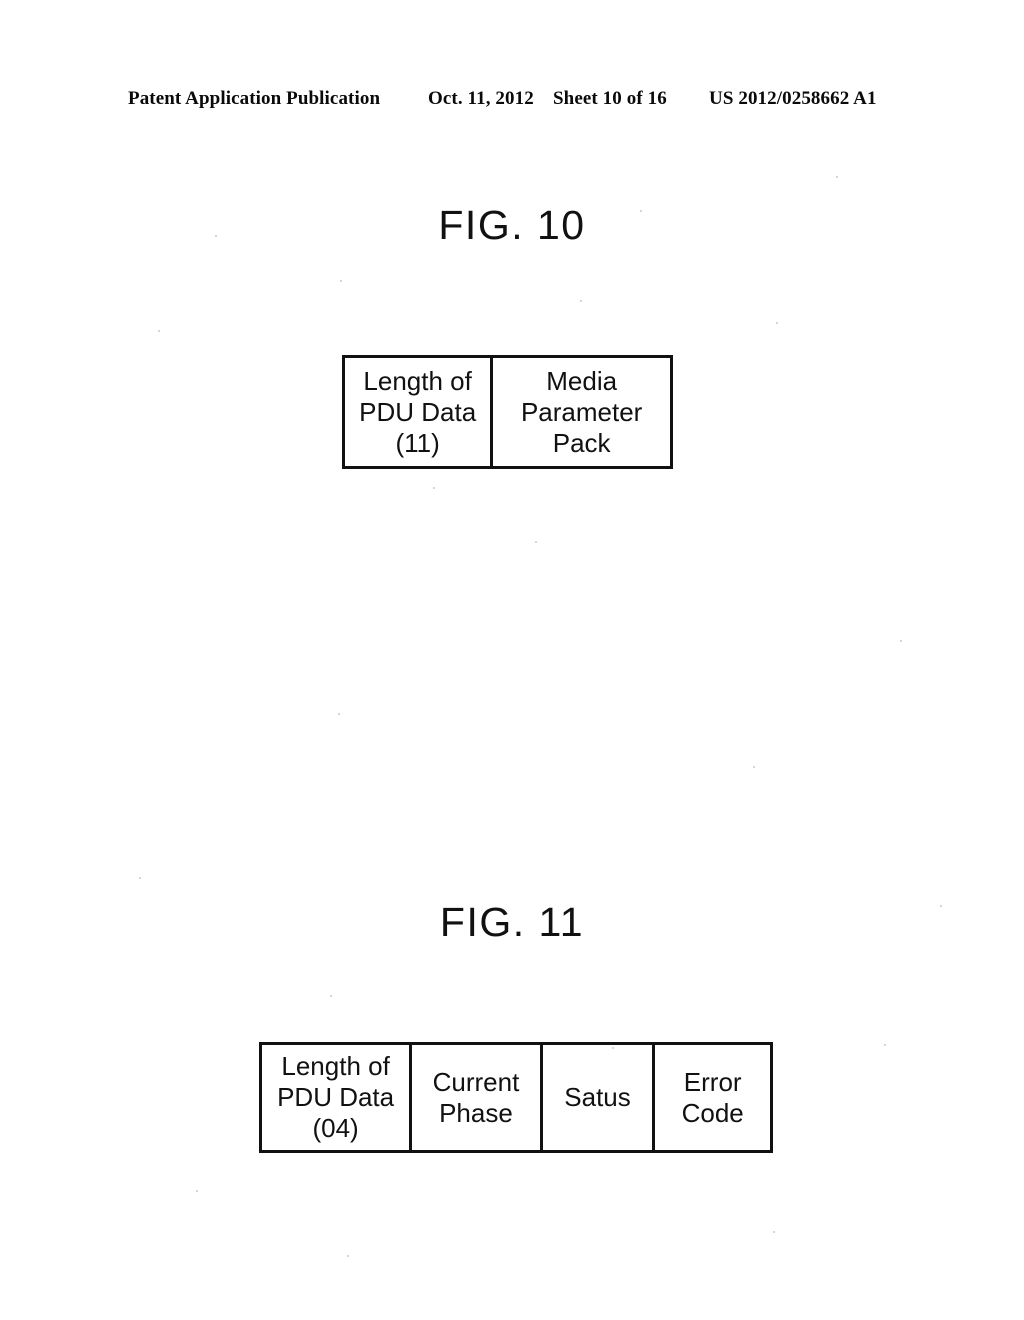  I want to click on figure-11-field-2-label: Satus, so click(597, 1097).